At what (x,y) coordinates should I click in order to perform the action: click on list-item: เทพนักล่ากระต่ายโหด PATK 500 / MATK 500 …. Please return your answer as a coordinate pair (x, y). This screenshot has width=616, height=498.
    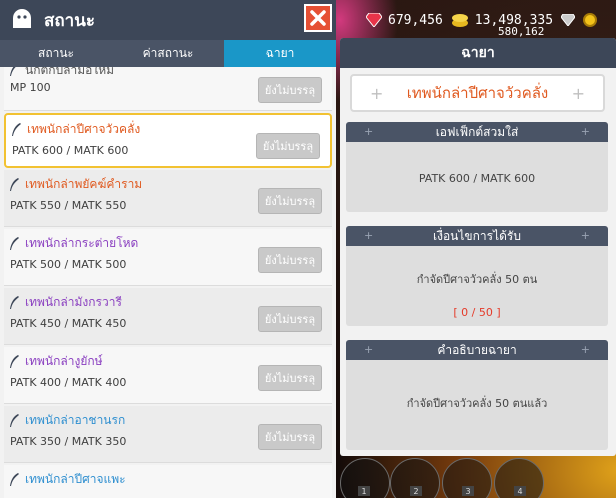
    Looking at the image, I should click on (168, 257).